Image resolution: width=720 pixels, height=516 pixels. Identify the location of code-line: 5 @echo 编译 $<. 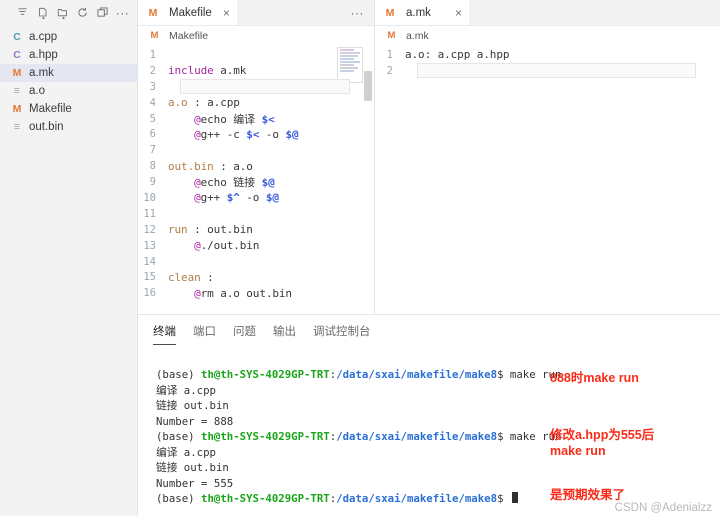
(256, 119).